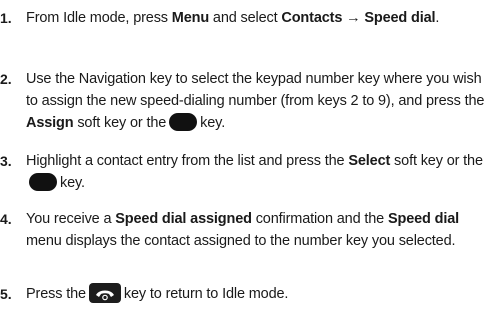 The width and height of the screenshot is (498, 309). What do you see at coordinates (206, 294) in the screenshot?
I see `step-text-part: key to return to Idle mode.` at bounding box center [206, 294].